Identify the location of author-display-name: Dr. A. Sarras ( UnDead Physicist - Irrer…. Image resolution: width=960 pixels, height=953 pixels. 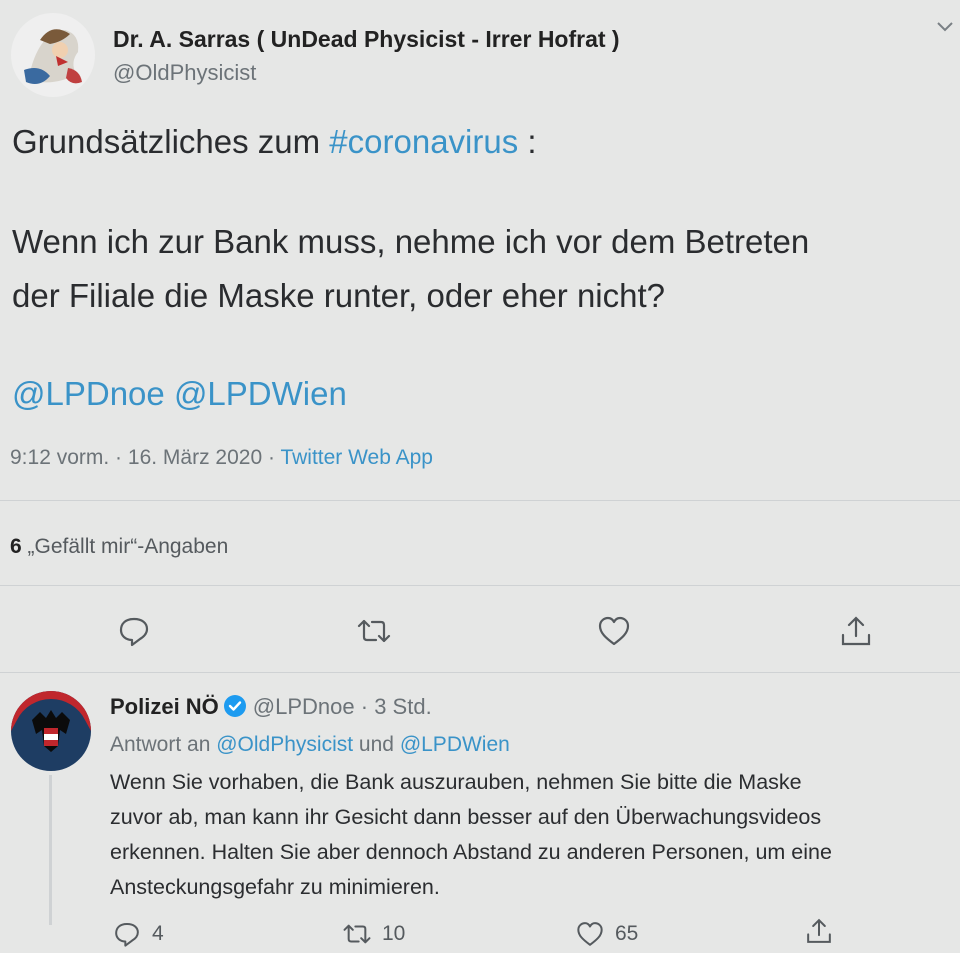
(366, 39).